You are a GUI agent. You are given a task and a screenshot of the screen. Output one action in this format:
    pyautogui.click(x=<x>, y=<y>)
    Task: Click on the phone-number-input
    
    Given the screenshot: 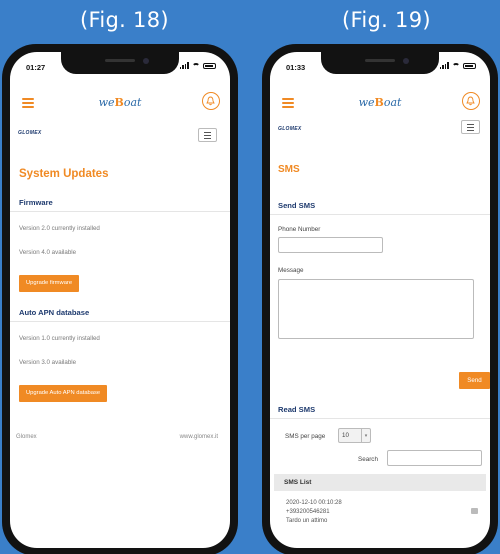 What is the action you would take?
    pyautogui.click(x=330, y=245)
    